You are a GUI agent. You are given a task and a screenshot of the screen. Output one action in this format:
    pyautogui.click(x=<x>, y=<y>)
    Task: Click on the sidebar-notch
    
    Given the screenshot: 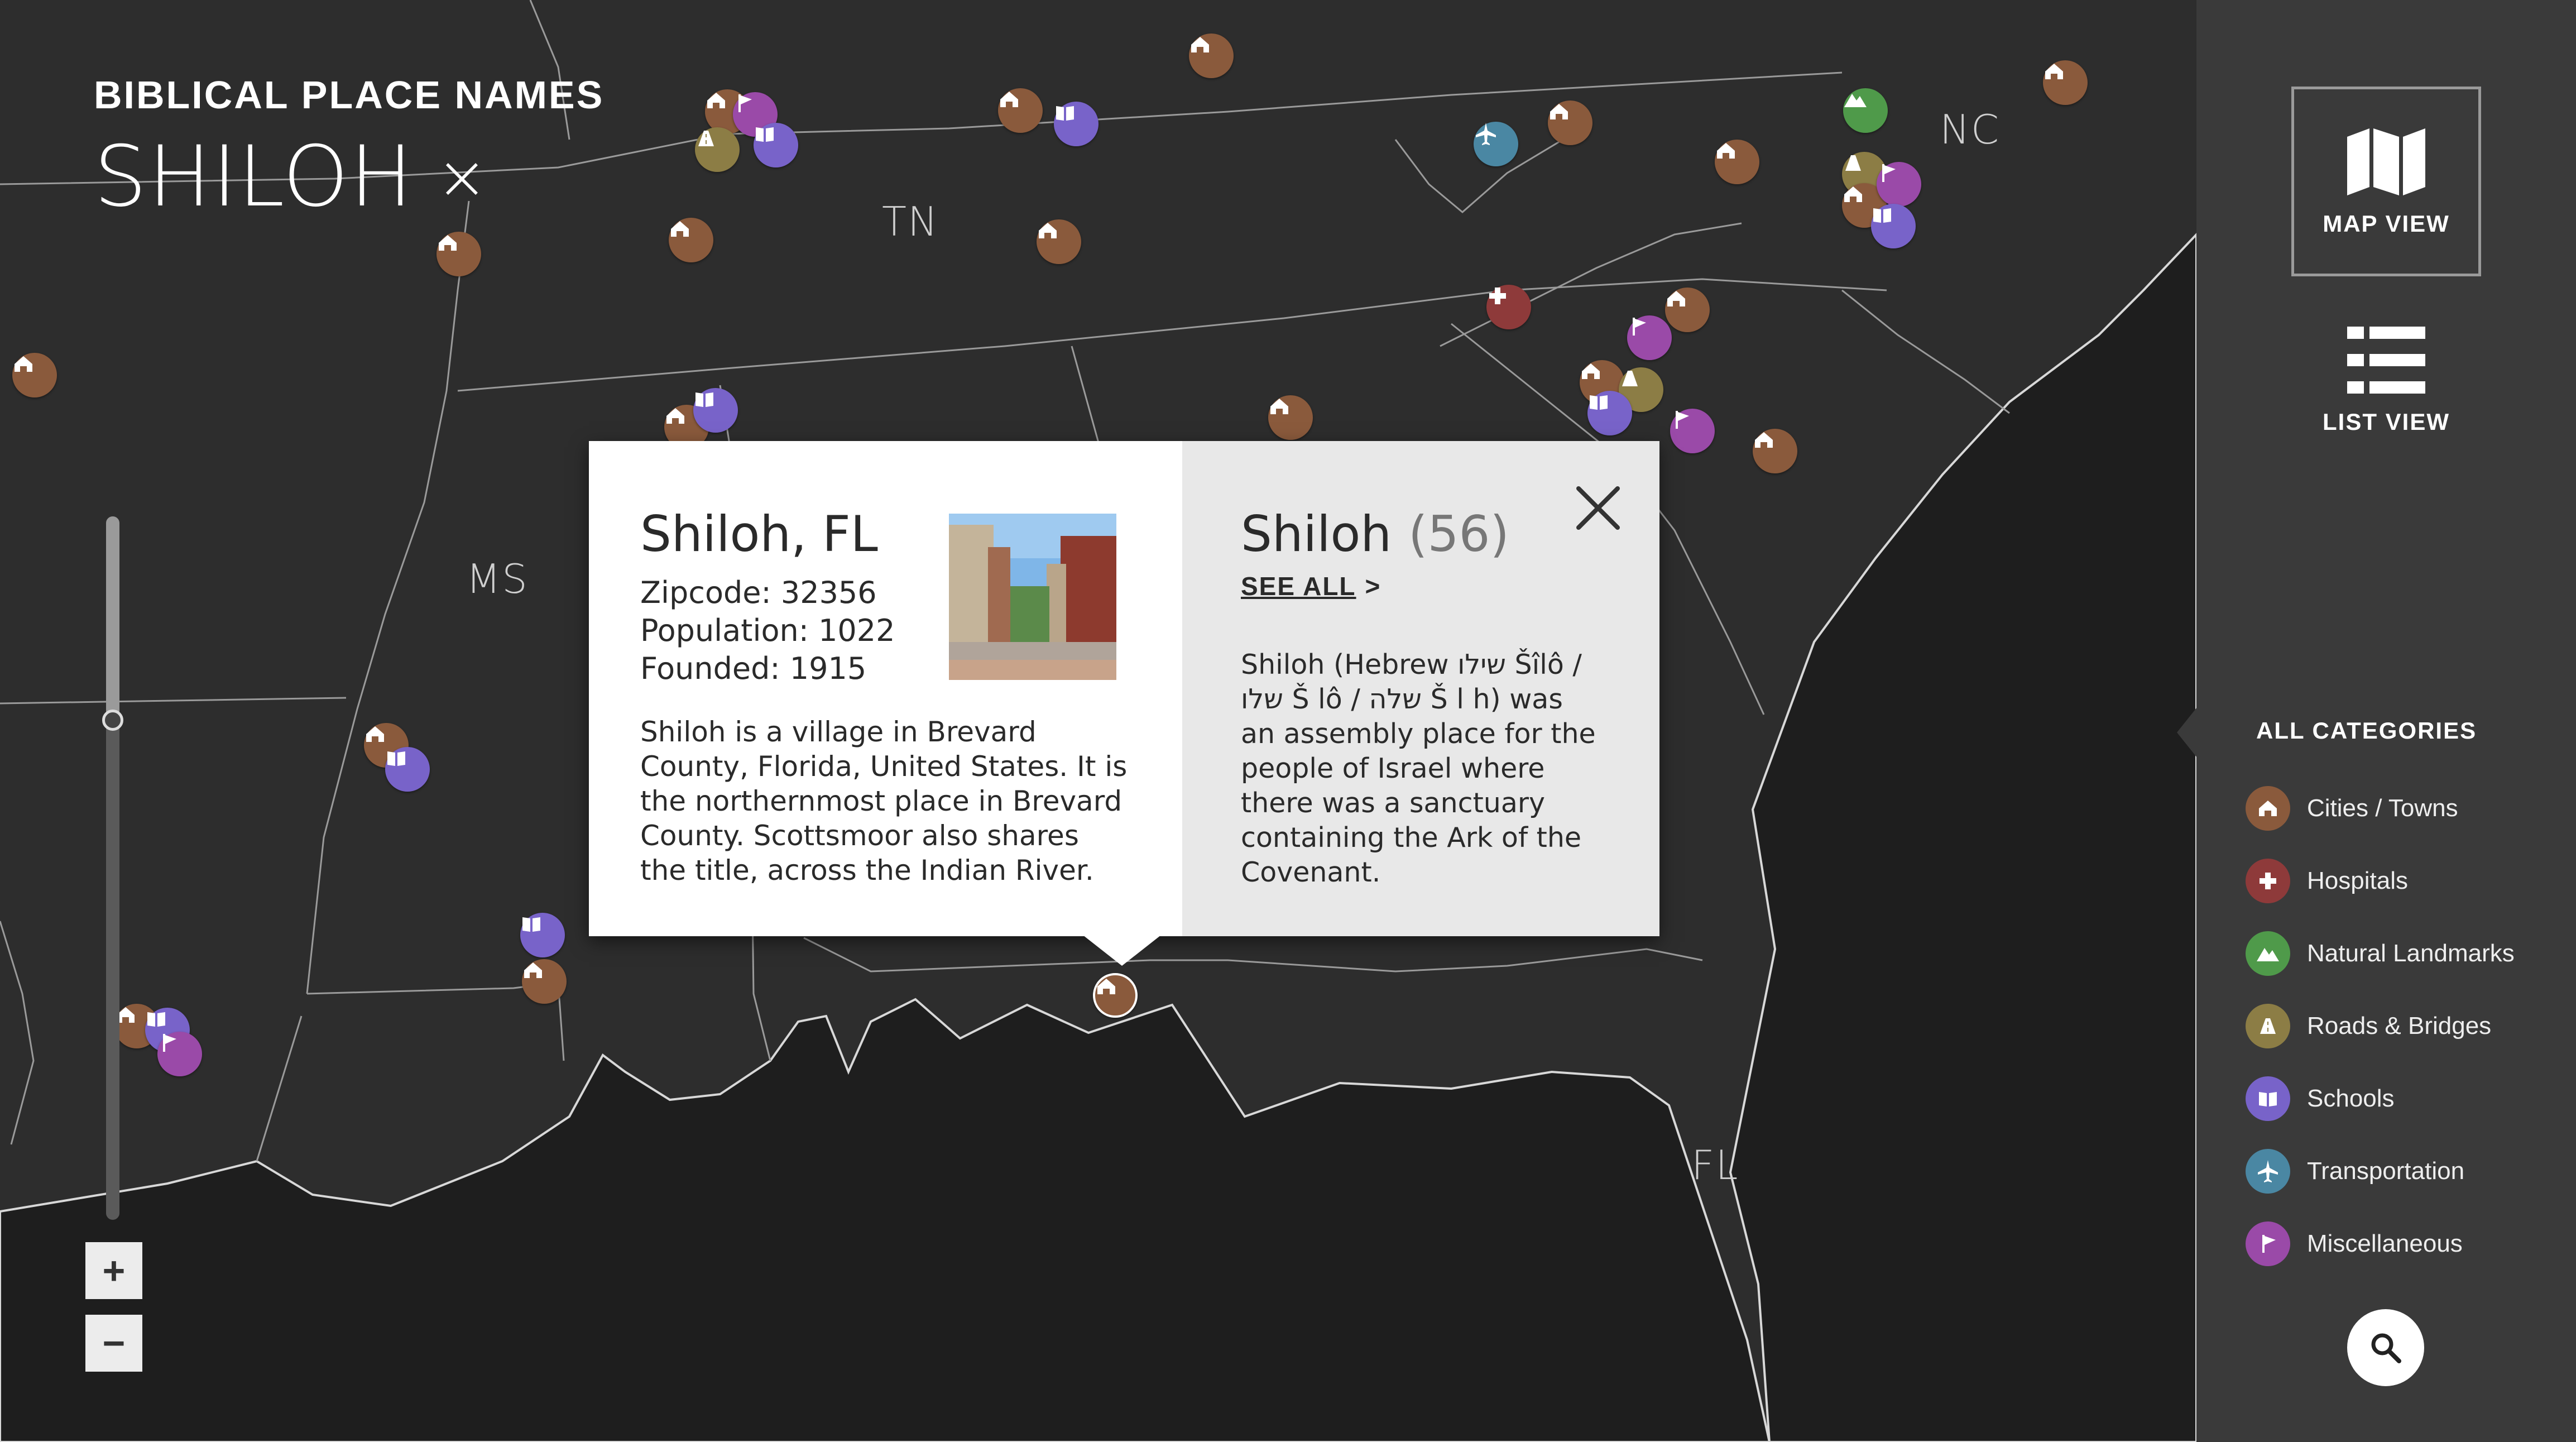 What is the action you would take?
    pyautogui.click(x=2188, y=733)
    